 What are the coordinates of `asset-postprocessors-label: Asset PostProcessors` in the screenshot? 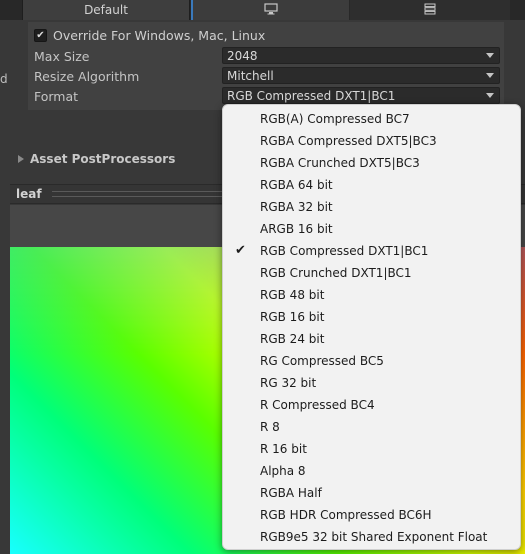 It's located at (103, 159).